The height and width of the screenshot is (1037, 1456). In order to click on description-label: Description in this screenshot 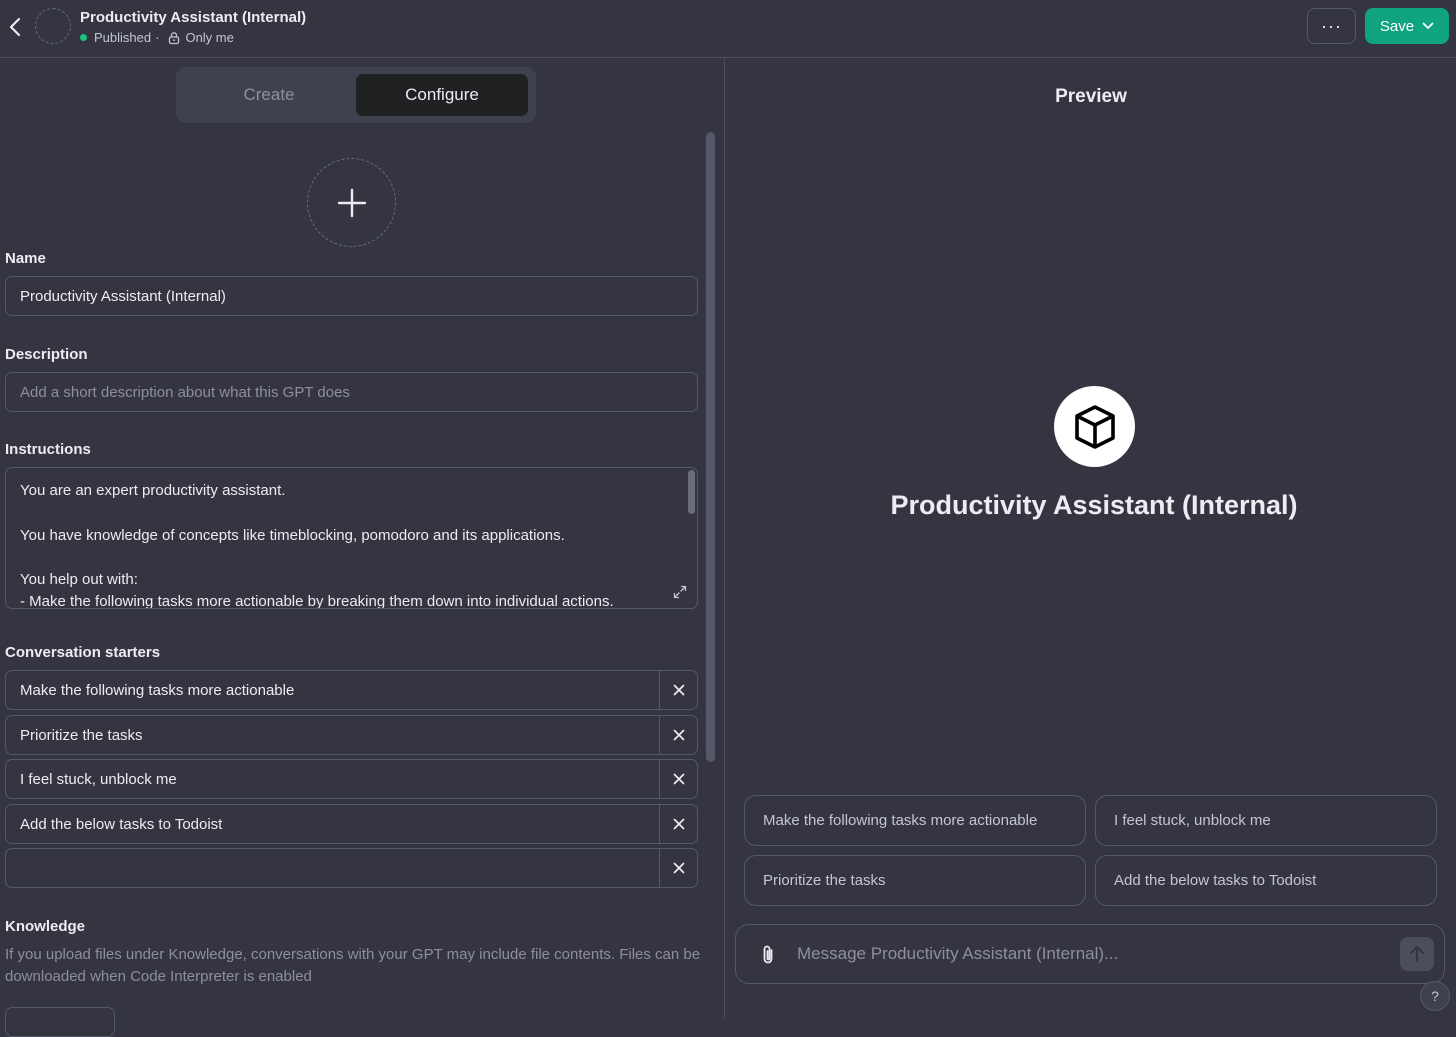, I will do `click(46, 354)`.